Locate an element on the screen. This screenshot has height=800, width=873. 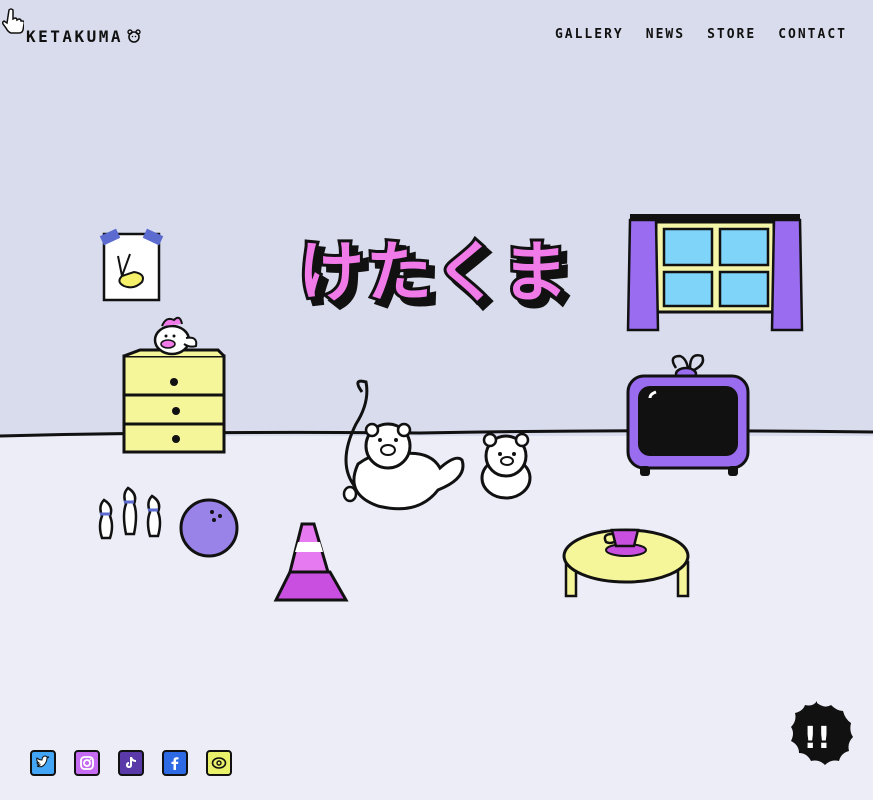
hero-title-text: けたくま is located at coordinates (434, 272).